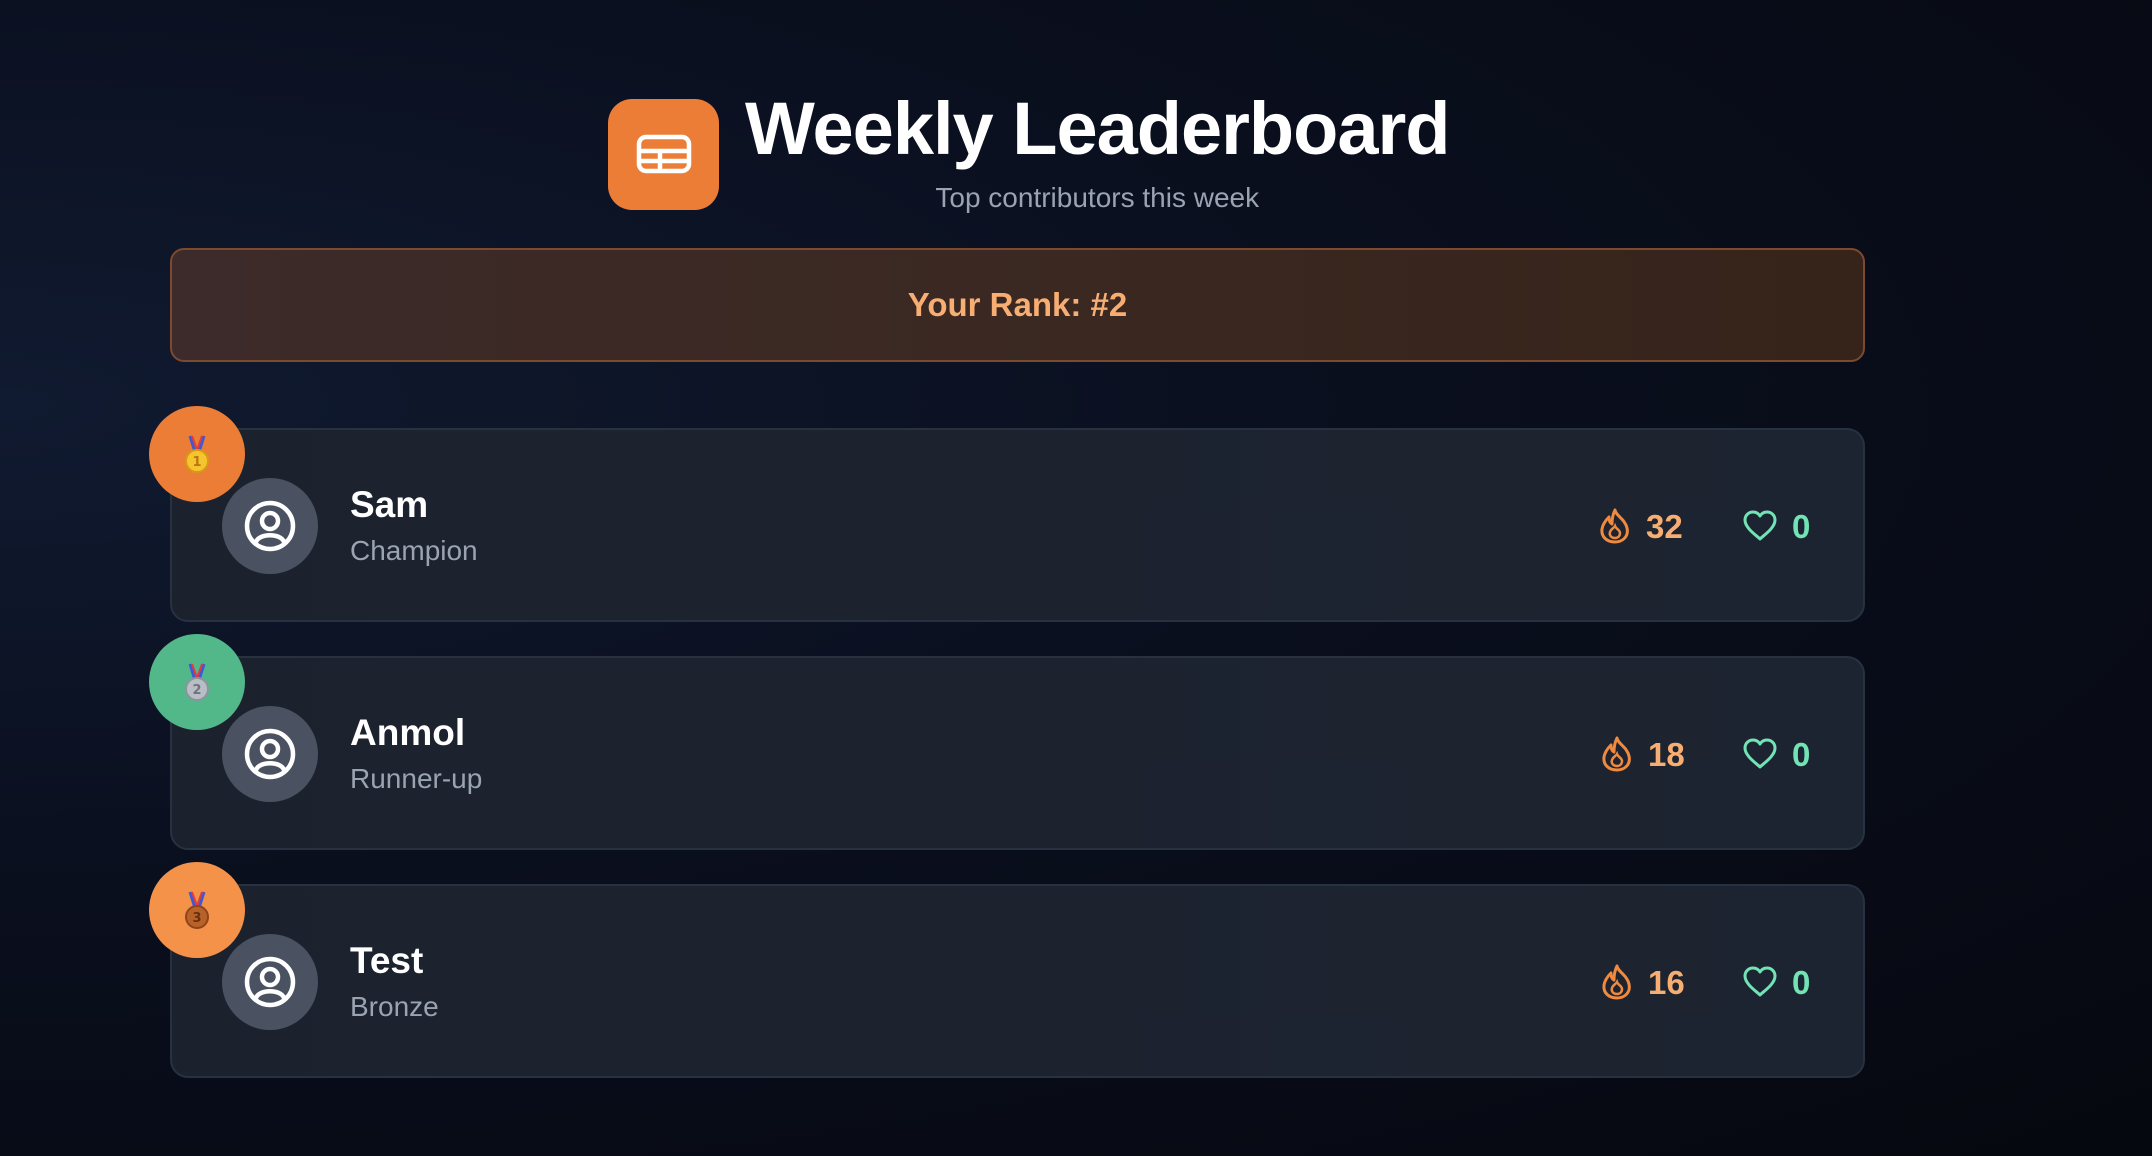 The height and width of the screenshot is (1156, 2152). Describe the element at coordinates (1666, 754) in the screenshot. I see `streak-value: 18` at that location.